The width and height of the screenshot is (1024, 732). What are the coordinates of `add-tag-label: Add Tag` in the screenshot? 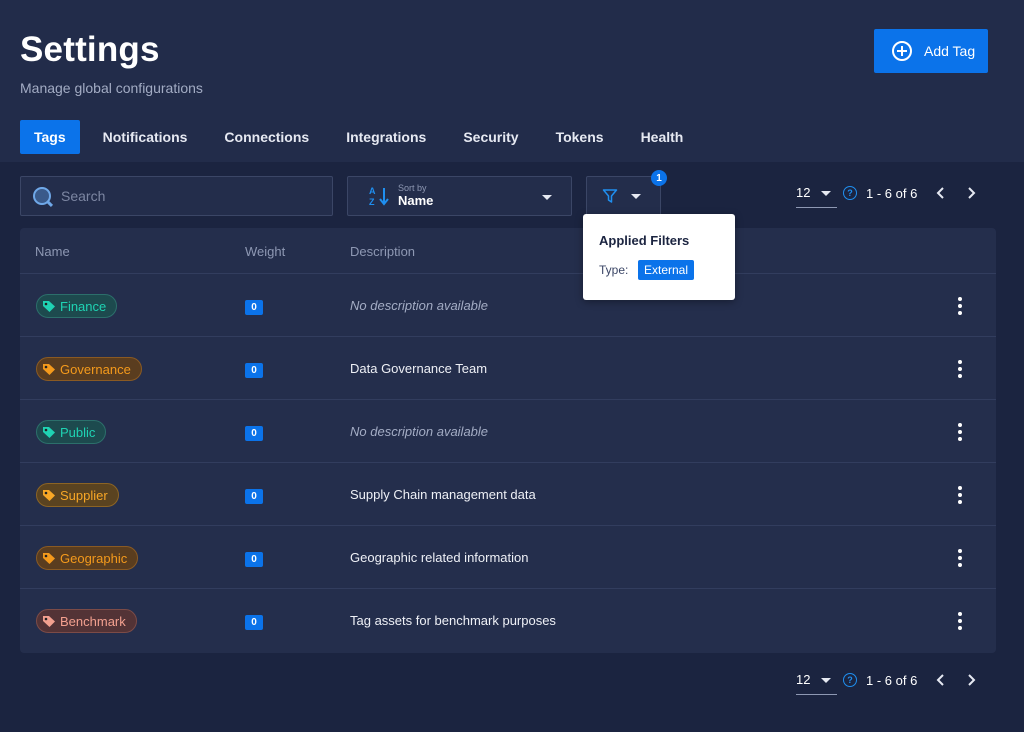 It's located at (950, 51).